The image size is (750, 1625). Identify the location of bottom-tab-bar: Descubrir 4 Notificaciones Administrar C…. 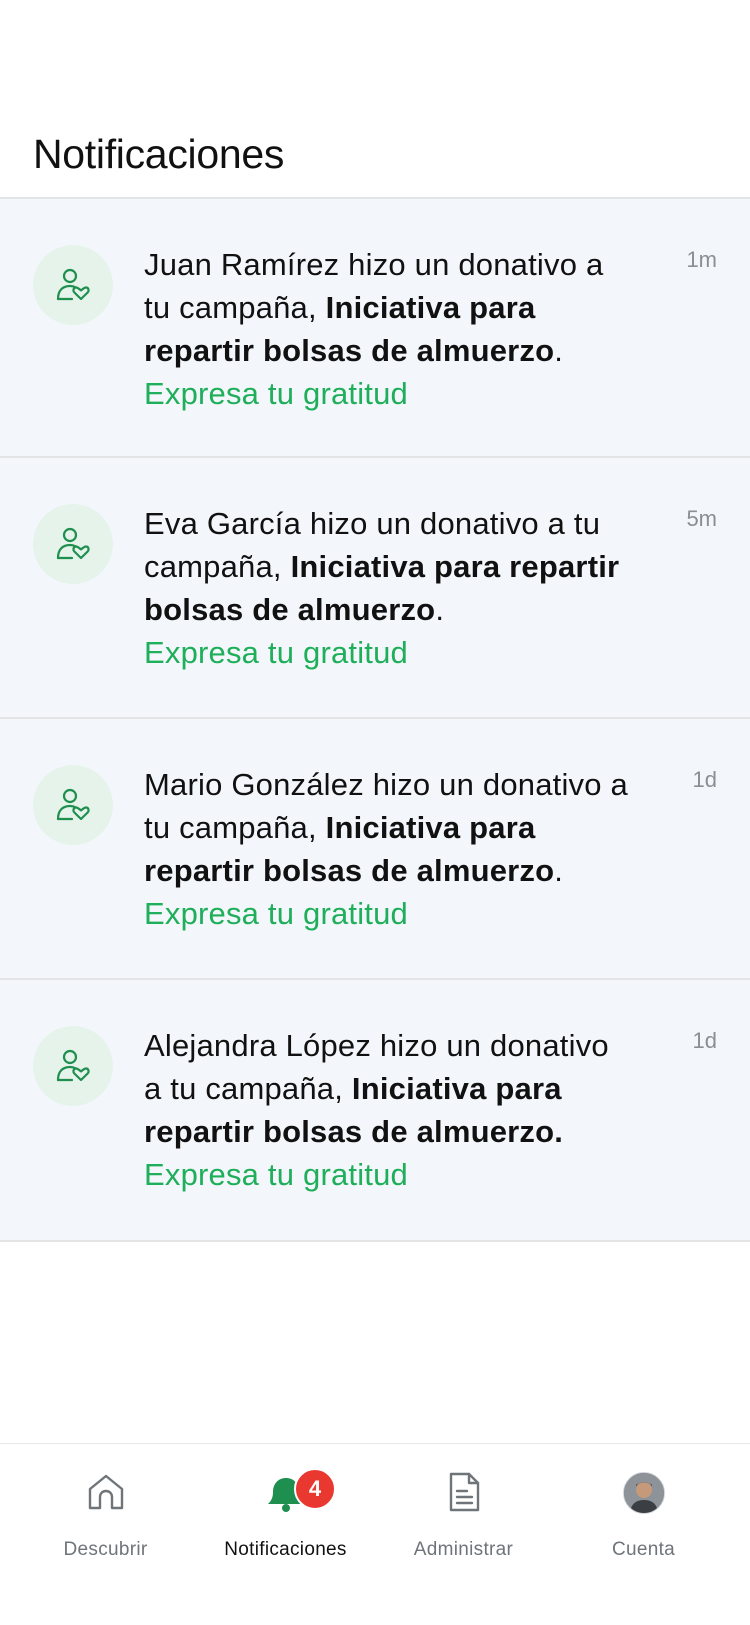
(375, 1534).